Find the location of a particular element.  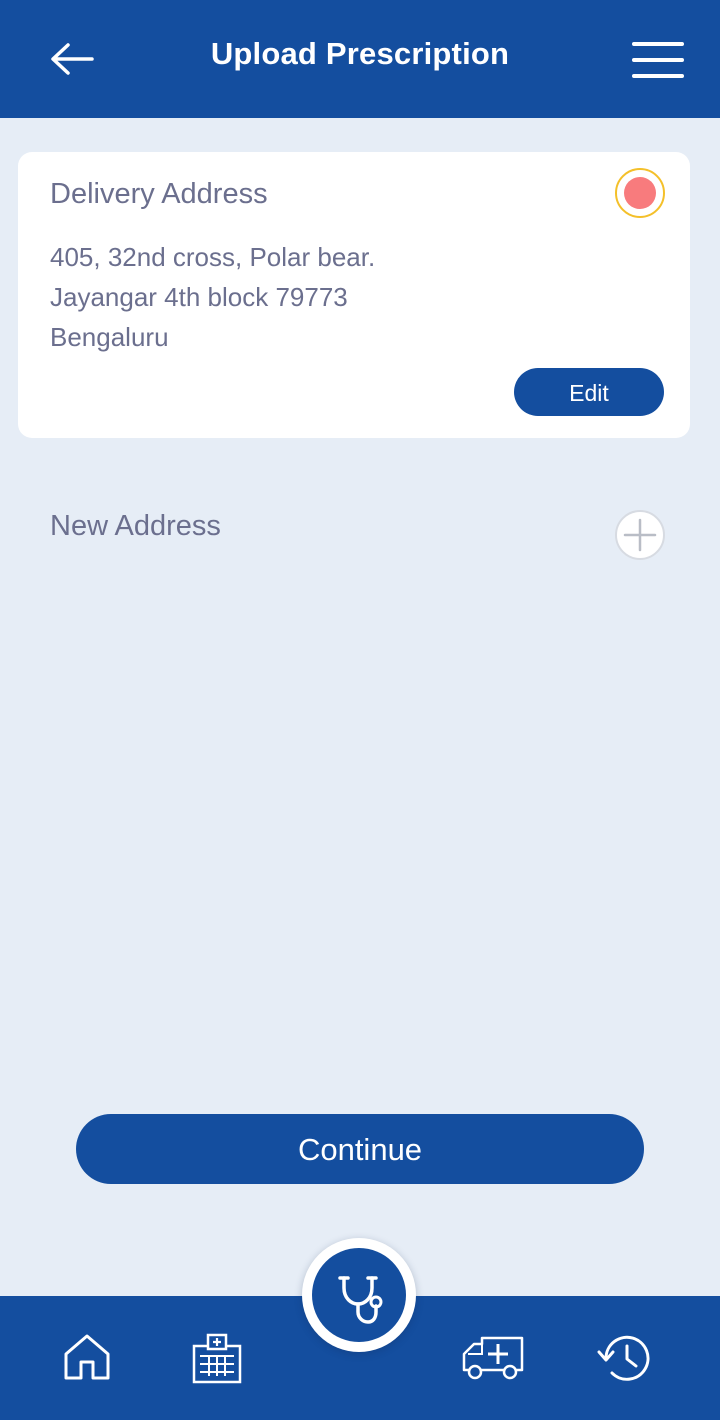

app-header: Upload Prescription is located at coordinates (360, 59).